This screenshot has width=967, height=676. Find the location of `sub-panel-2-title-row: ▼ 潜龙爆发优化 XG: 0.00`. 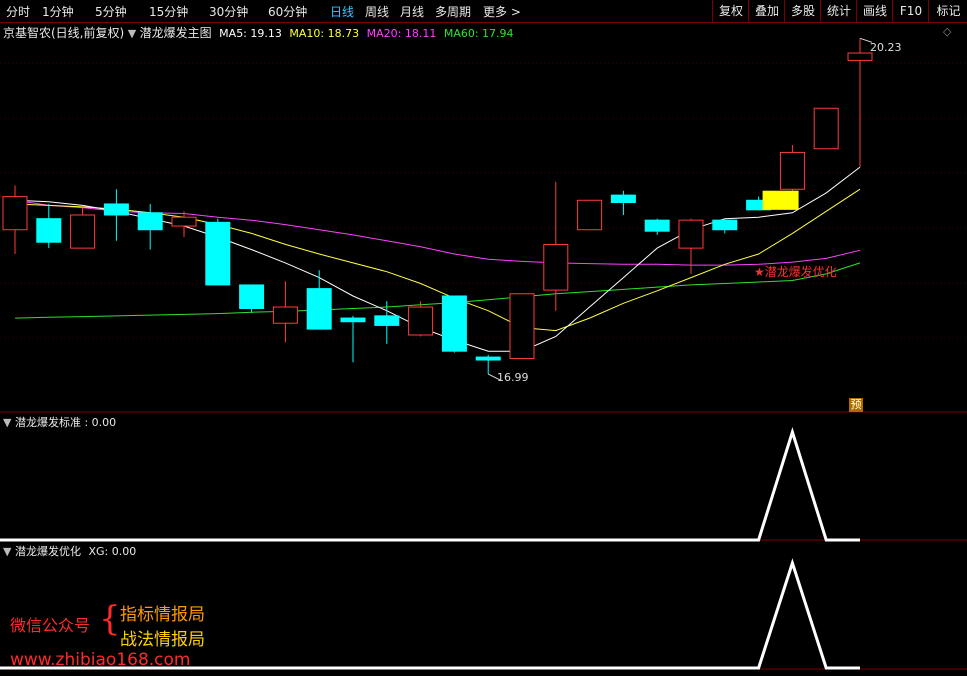

sub-panel-2-title-row: ▼ 潜龙爆发优化 XG: 0.00 is located at coordinates (69, 551).